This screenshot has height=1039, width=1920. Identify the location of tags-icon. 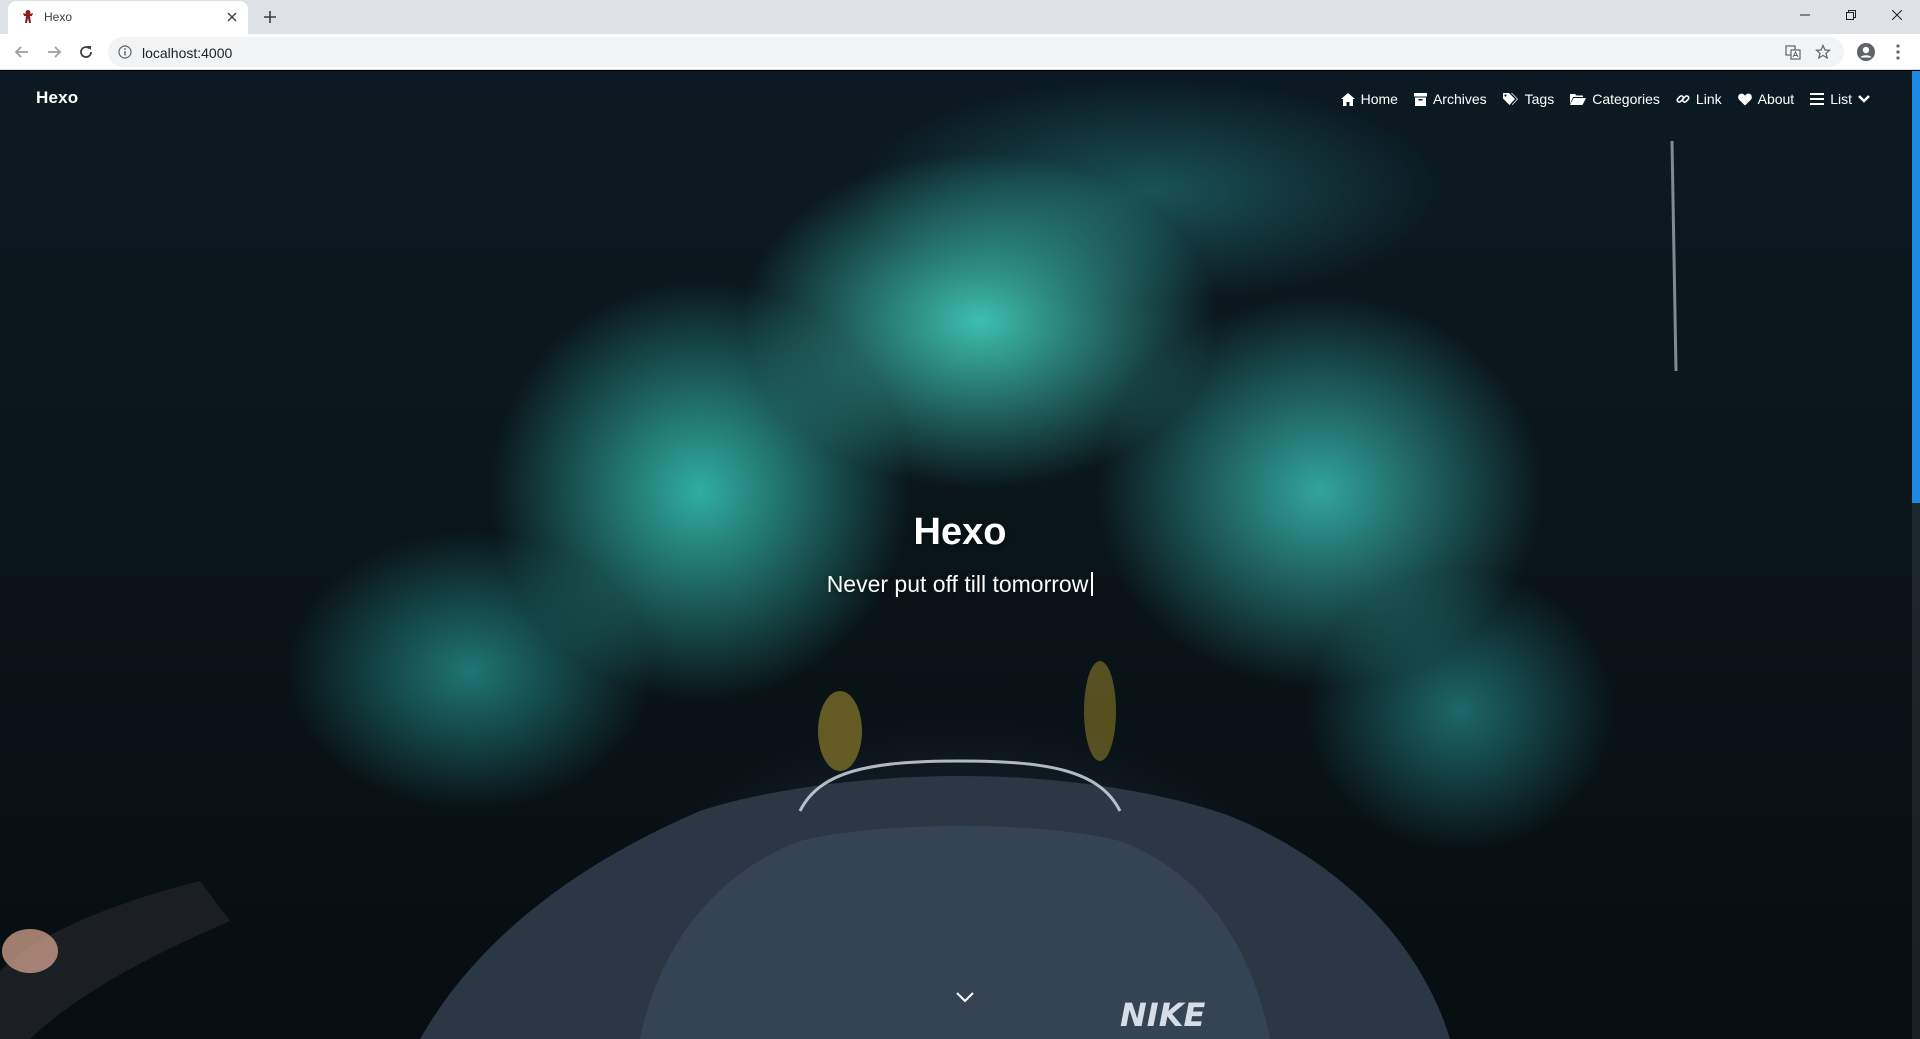
(1510, 98).